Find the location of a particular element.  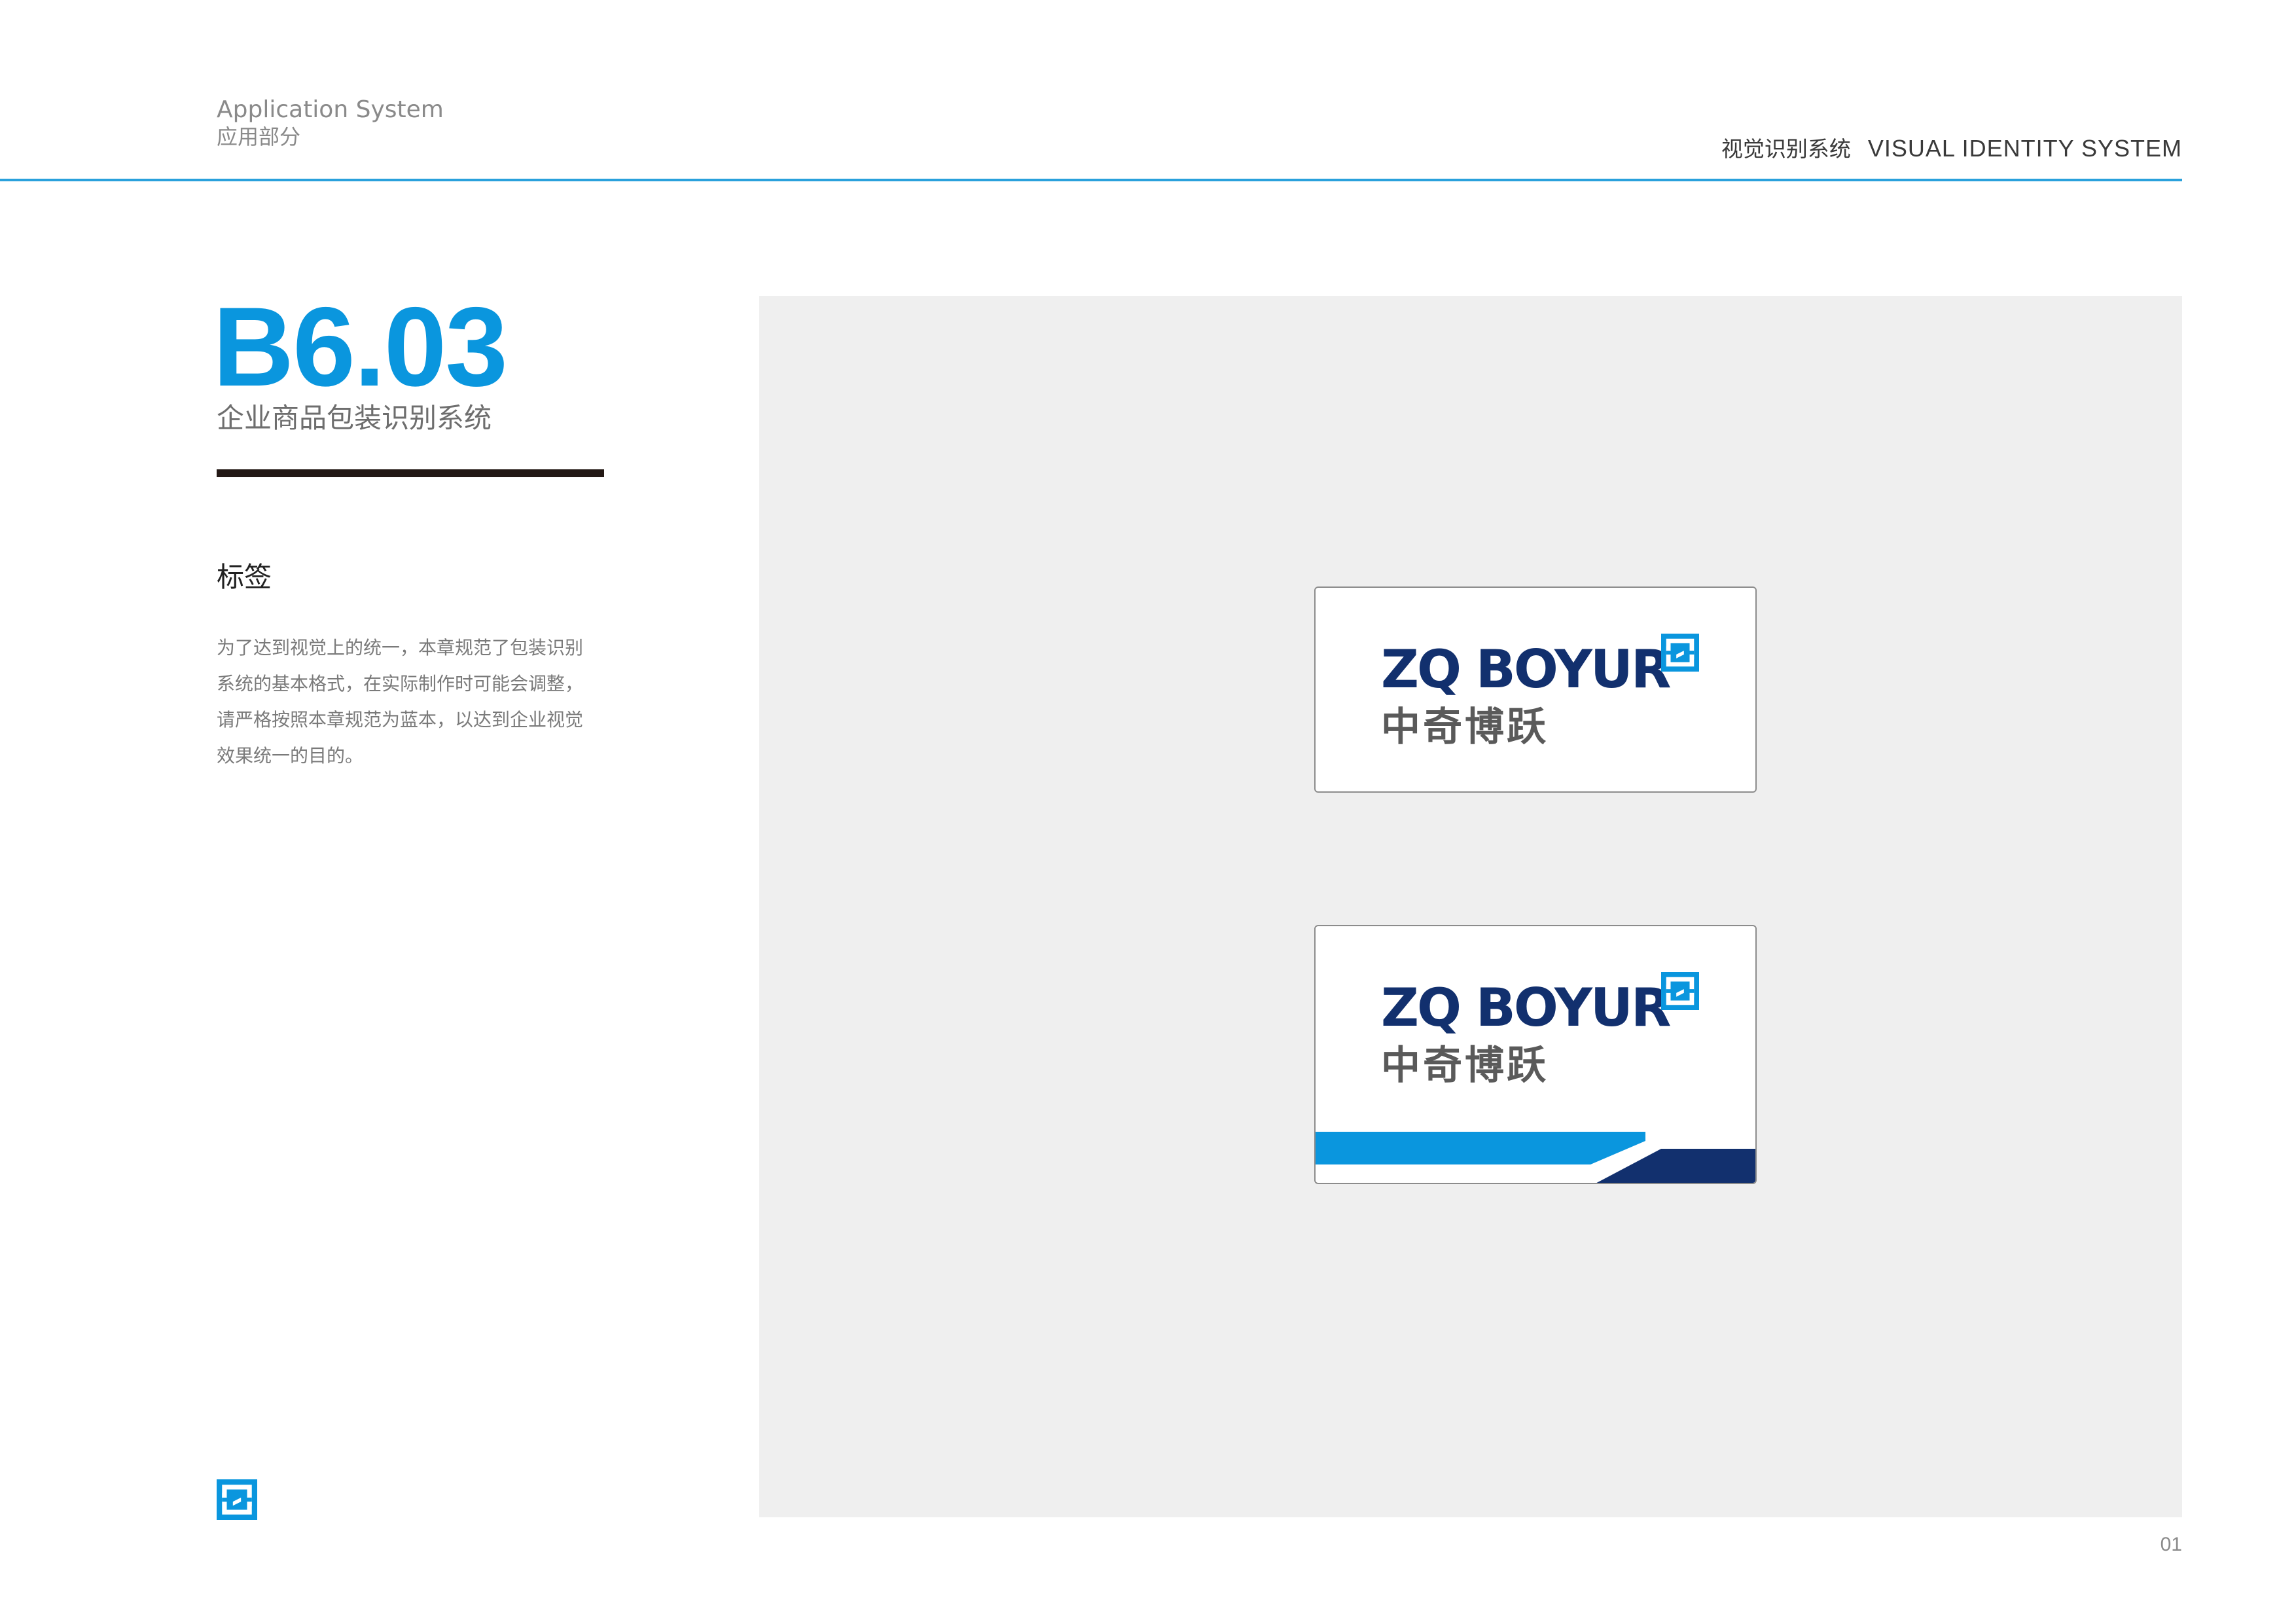

page-number: 01 is located at coordinates (2171, 1544).